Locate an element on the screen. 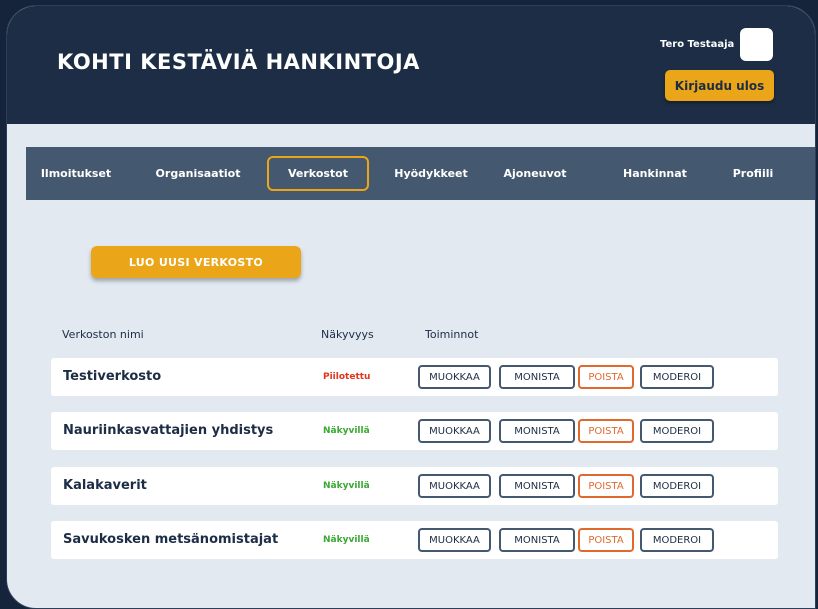 The width and height of the screenshot is (818, 609). avatar is located at coordinates (756, 44).